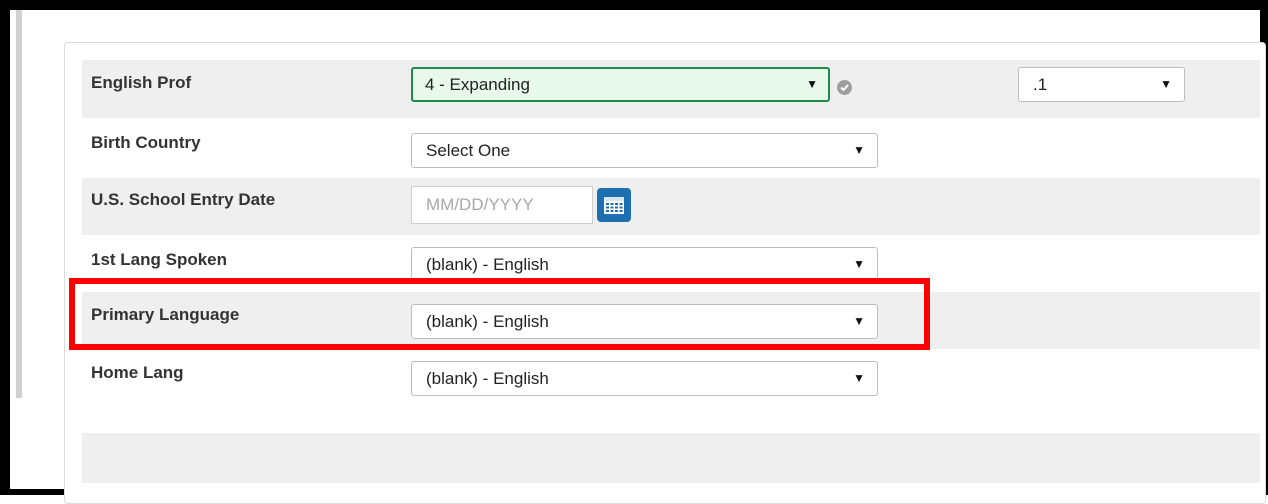 The height and width of the screenshot is (504, 1268). Describe the element at coordinates (644, 150) in the screenshot. I see `birth-country-select: Select One ▼` at that location.